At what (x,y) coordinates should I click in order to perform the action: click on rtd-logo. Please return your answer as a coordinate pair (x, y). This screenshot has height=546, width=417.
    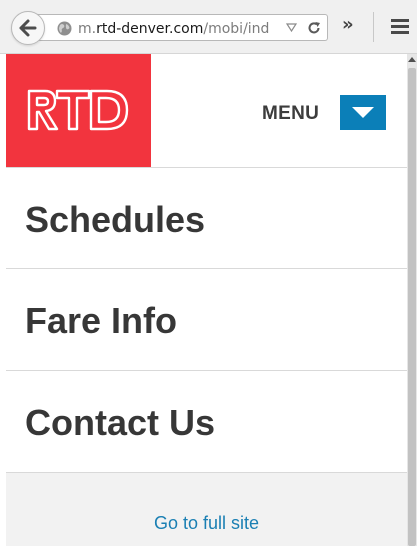
    Looking at the image, I should click on (78, 110).